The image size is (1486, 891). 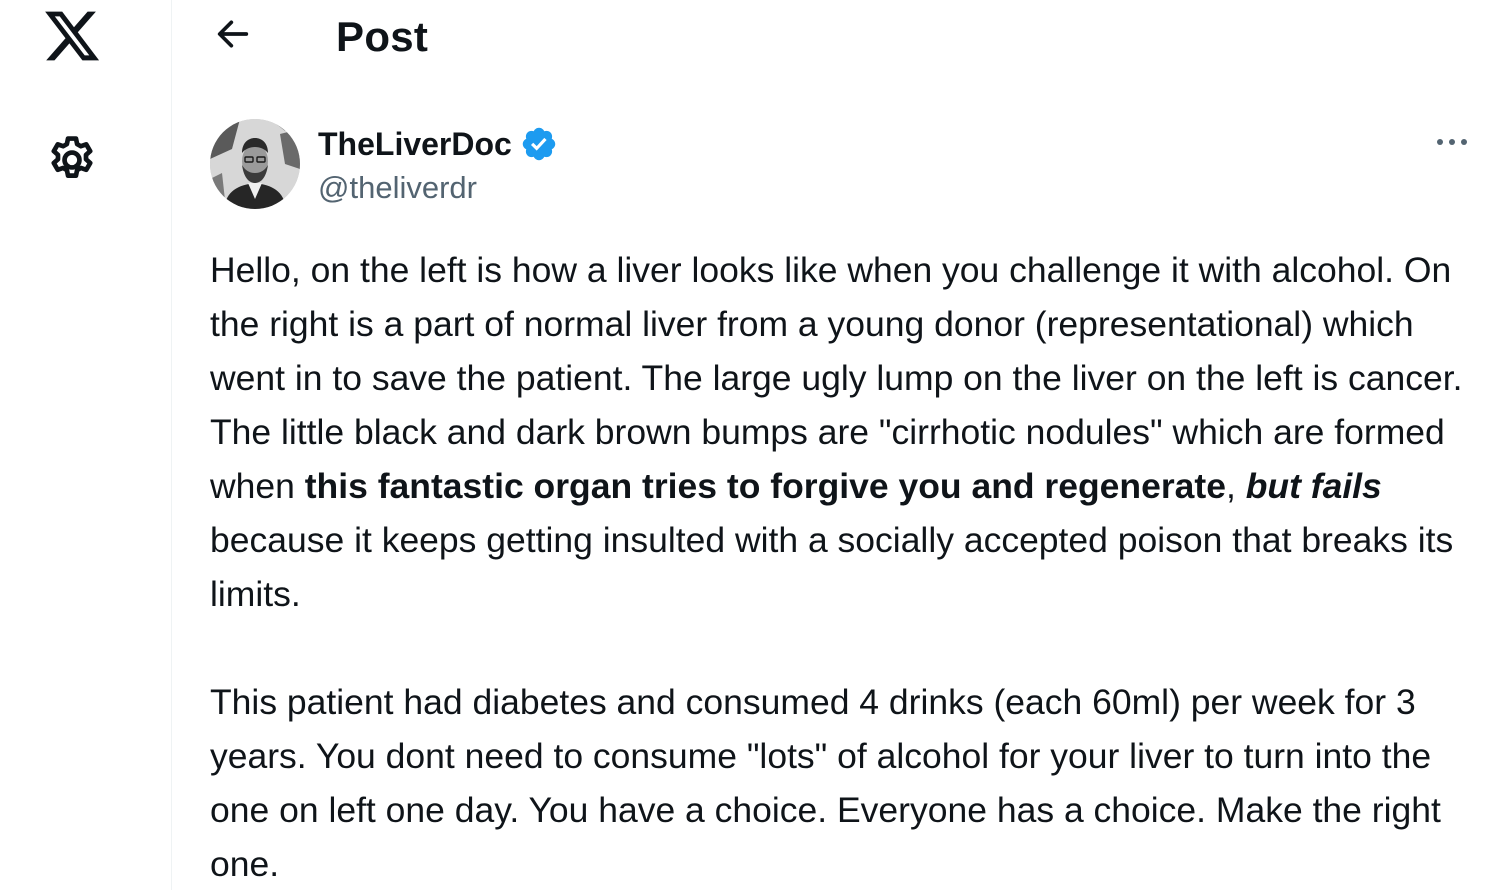 I want to click on author-name-row: TheLiverDoc, so click(x=438, y=144).